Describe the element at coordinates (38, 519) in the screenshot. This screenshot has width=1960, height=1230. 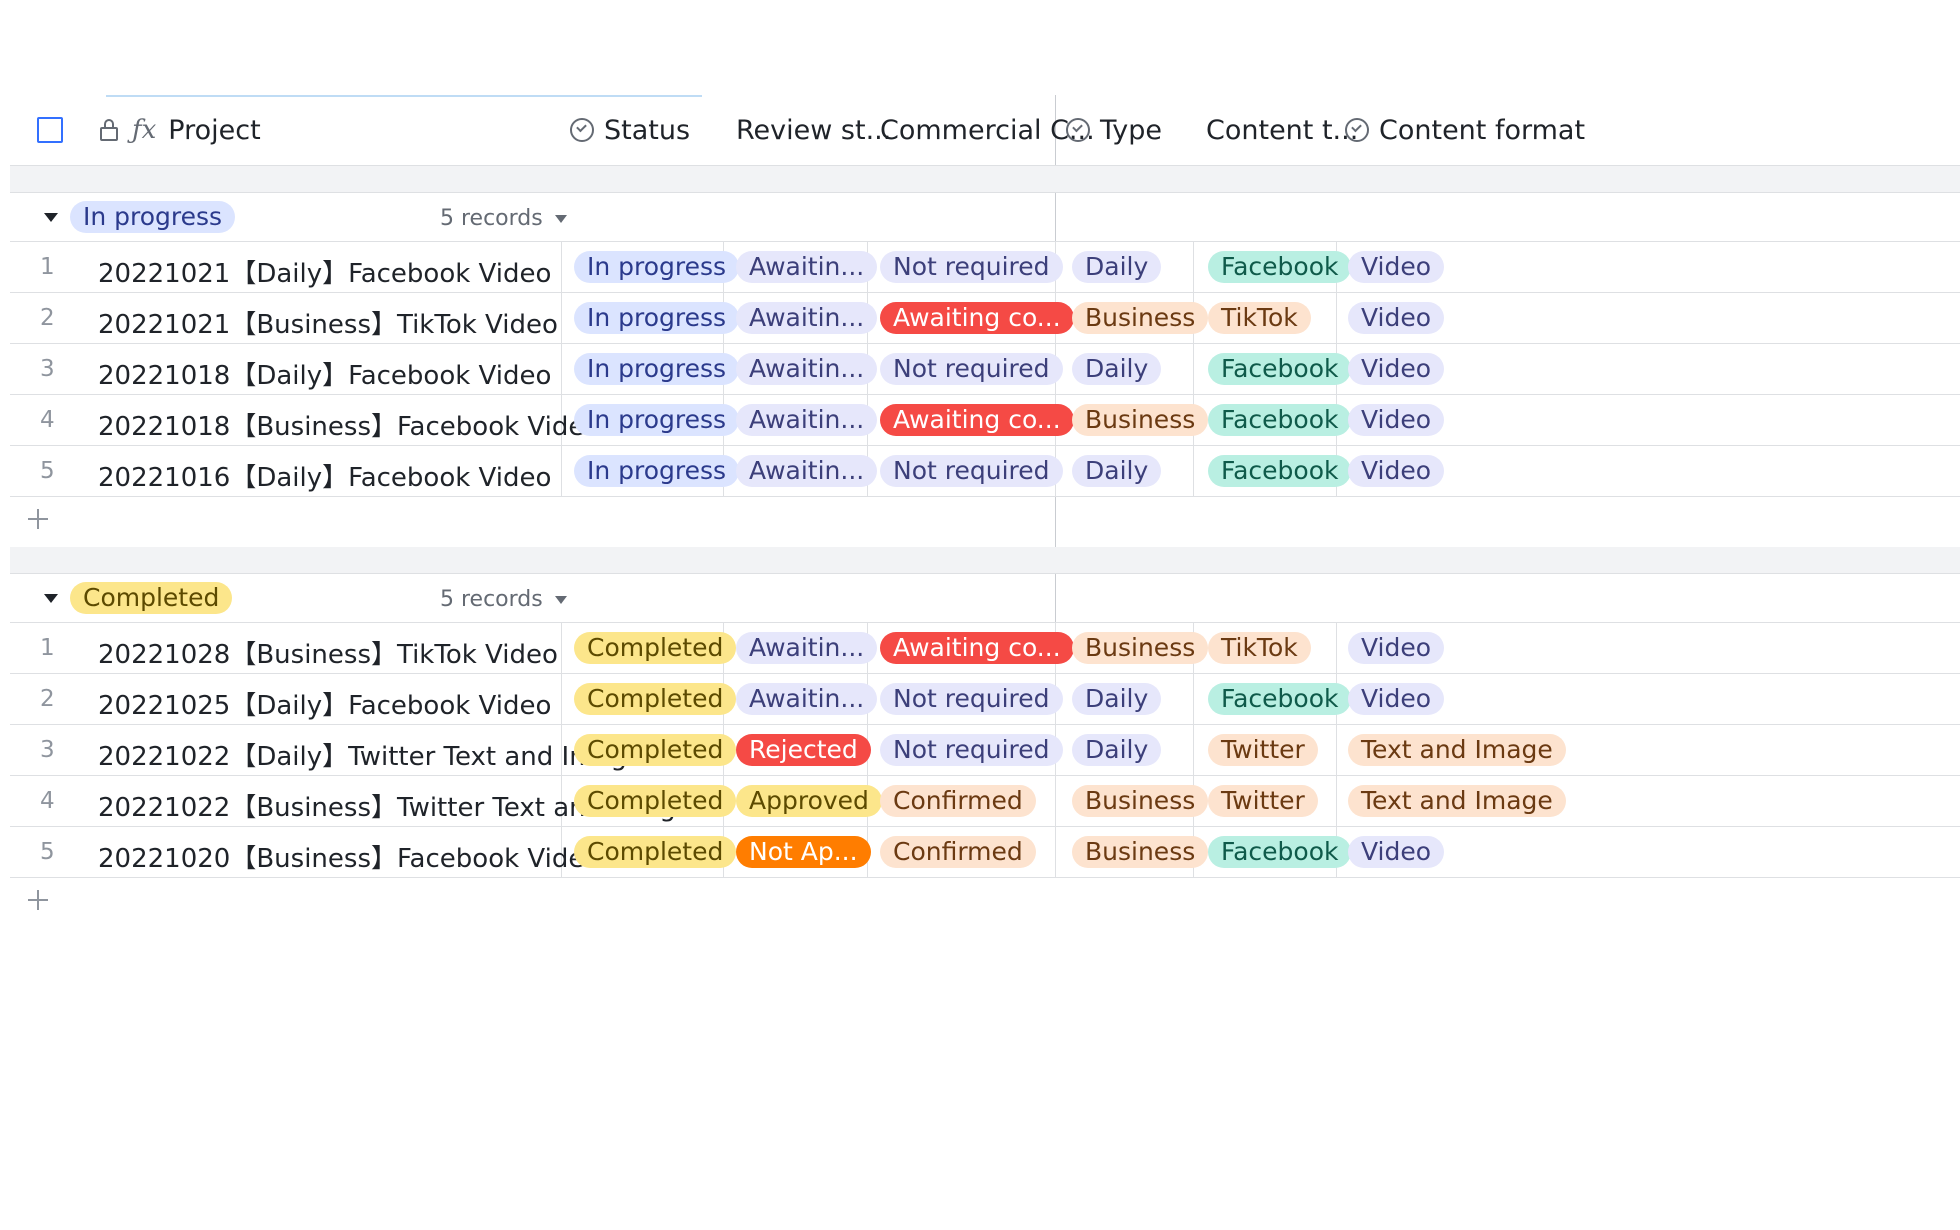
I see `plus-icon` at that location.